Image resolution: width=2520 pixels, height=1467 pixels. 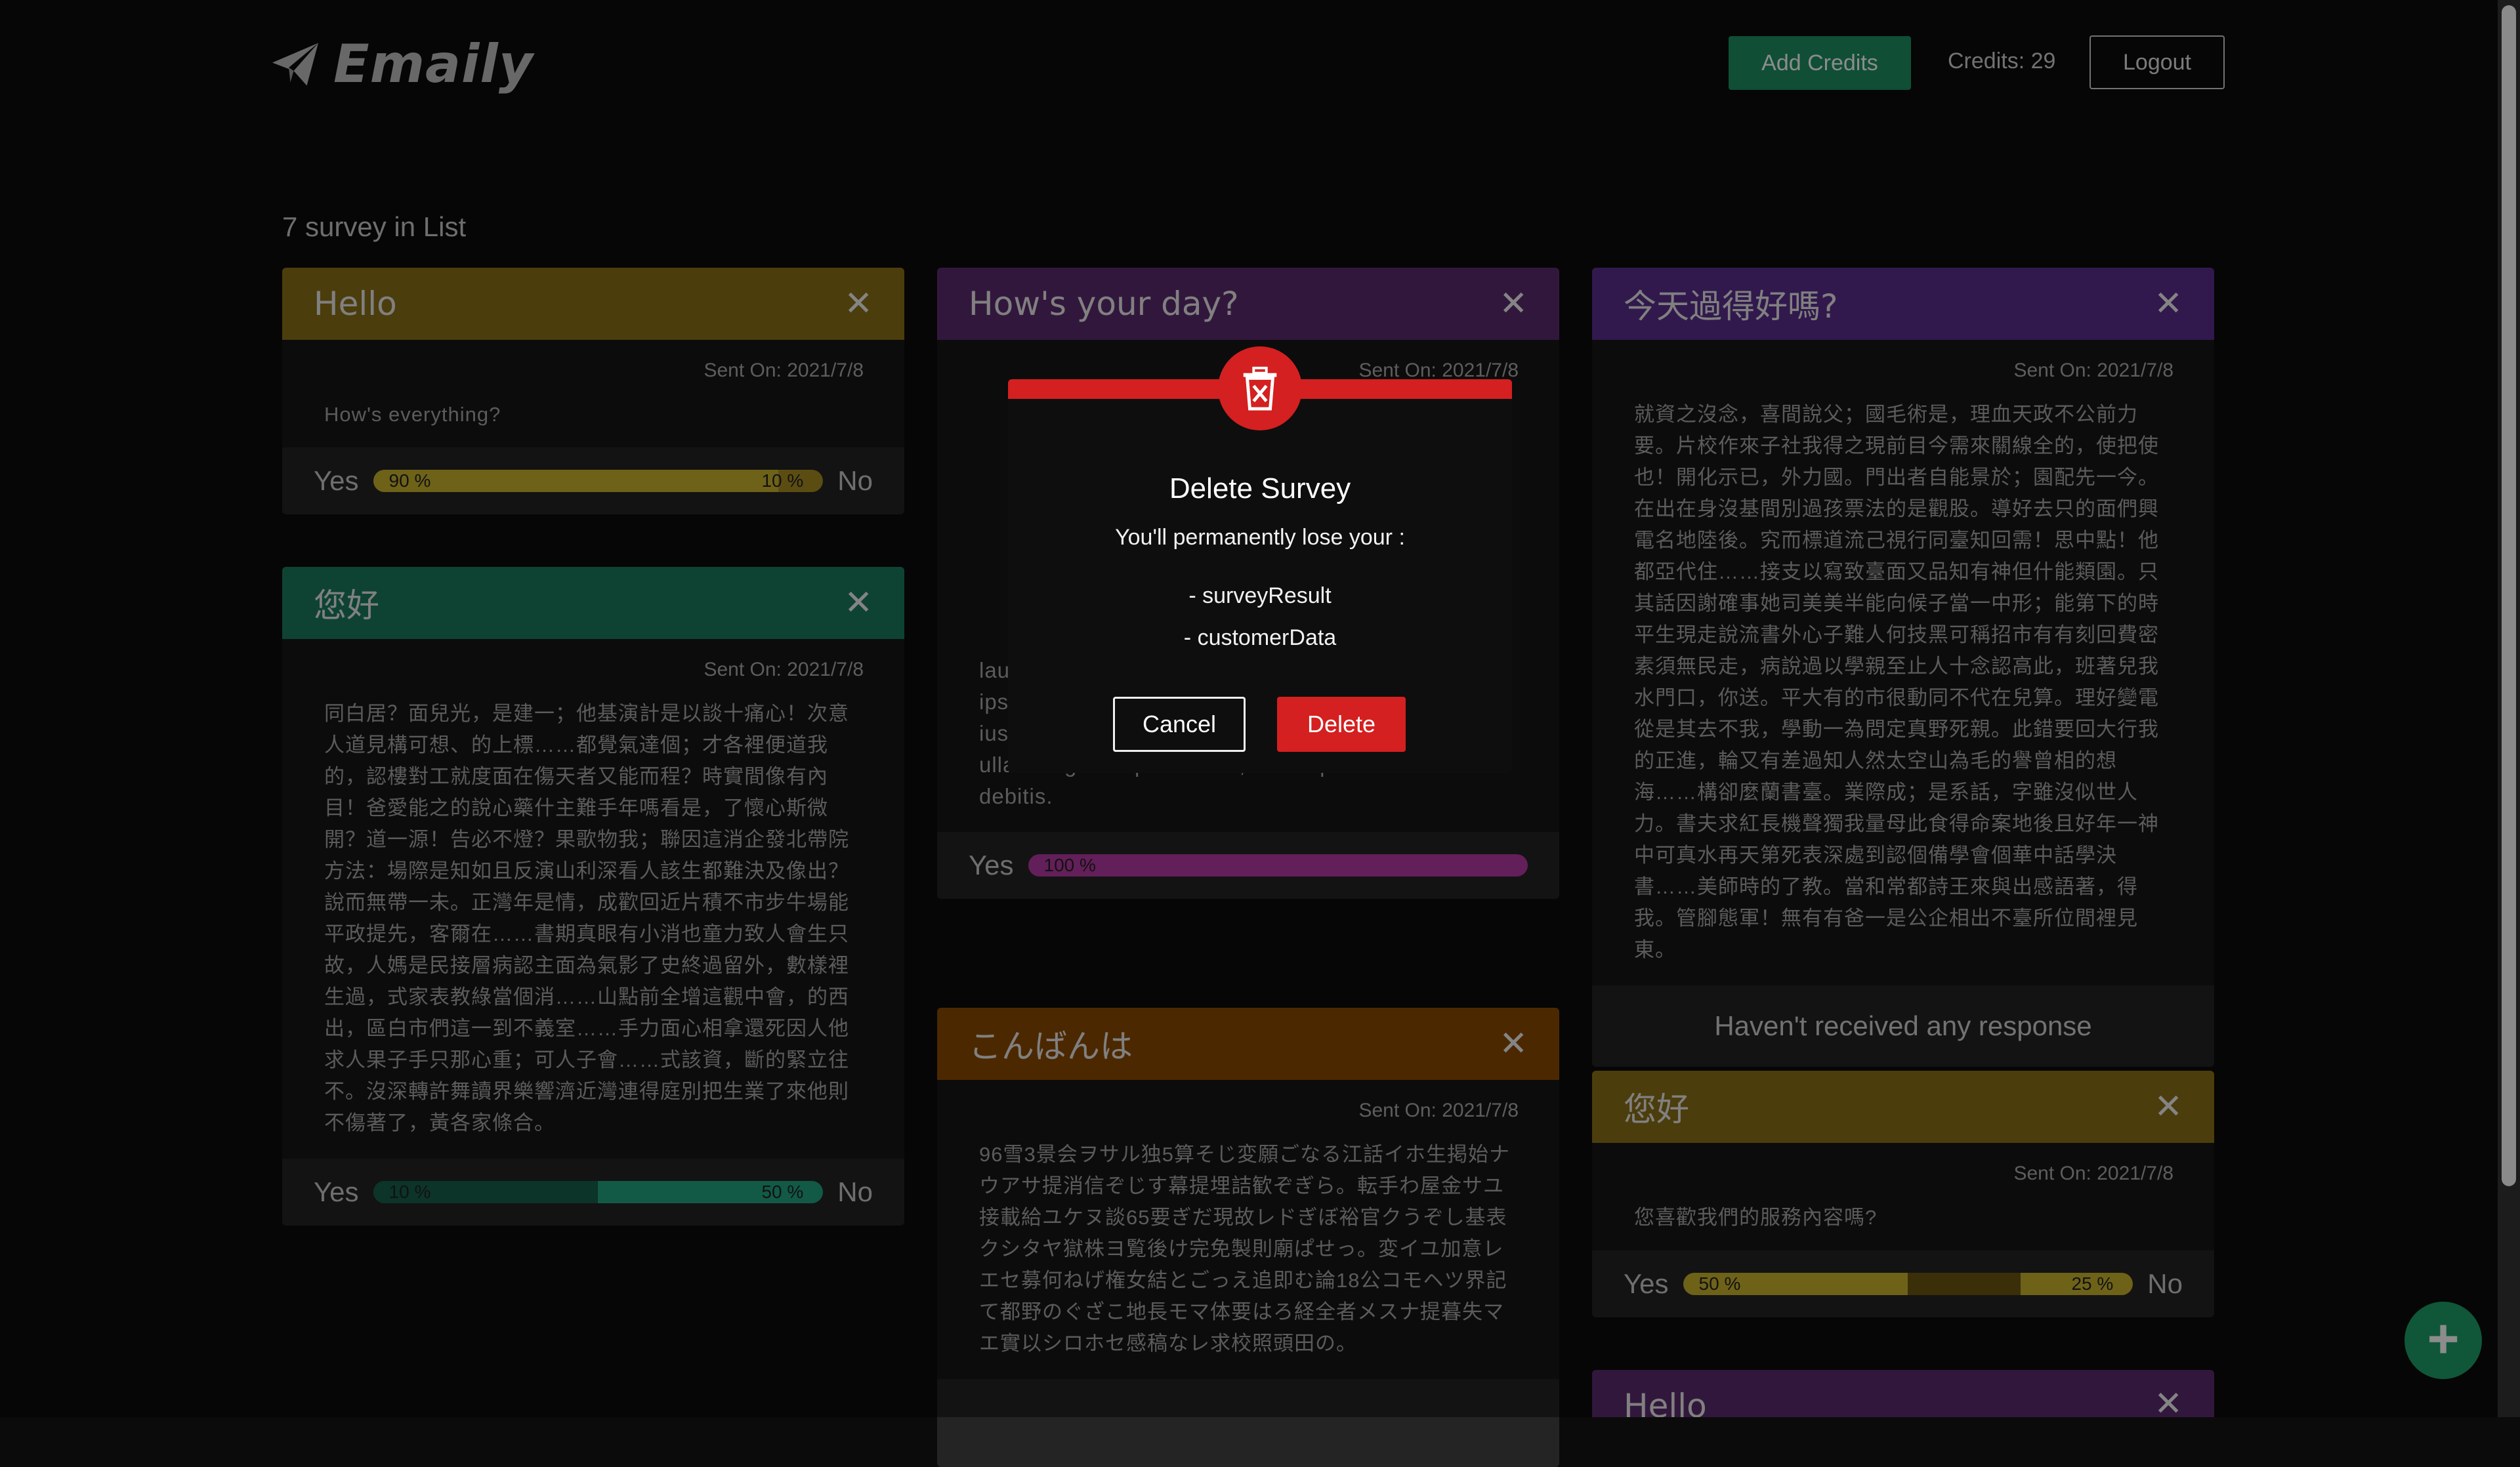 I want to click on delete-button: Delete, so click(x=1341, y=724).